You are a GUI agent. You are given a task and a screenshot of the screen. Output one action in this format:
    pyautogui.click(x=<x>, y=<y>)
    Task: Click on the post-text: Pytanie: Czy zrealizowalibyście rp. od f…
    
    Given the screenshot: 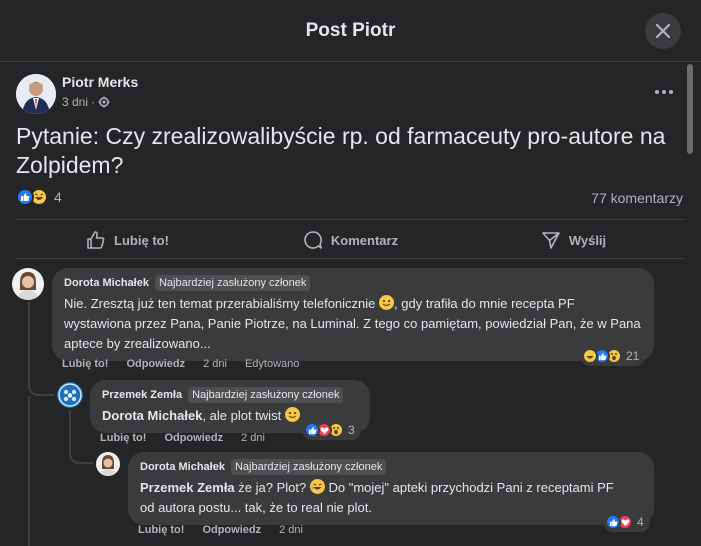 What is the action you would take?
    pyautogui.click(x=341, y=150)
    